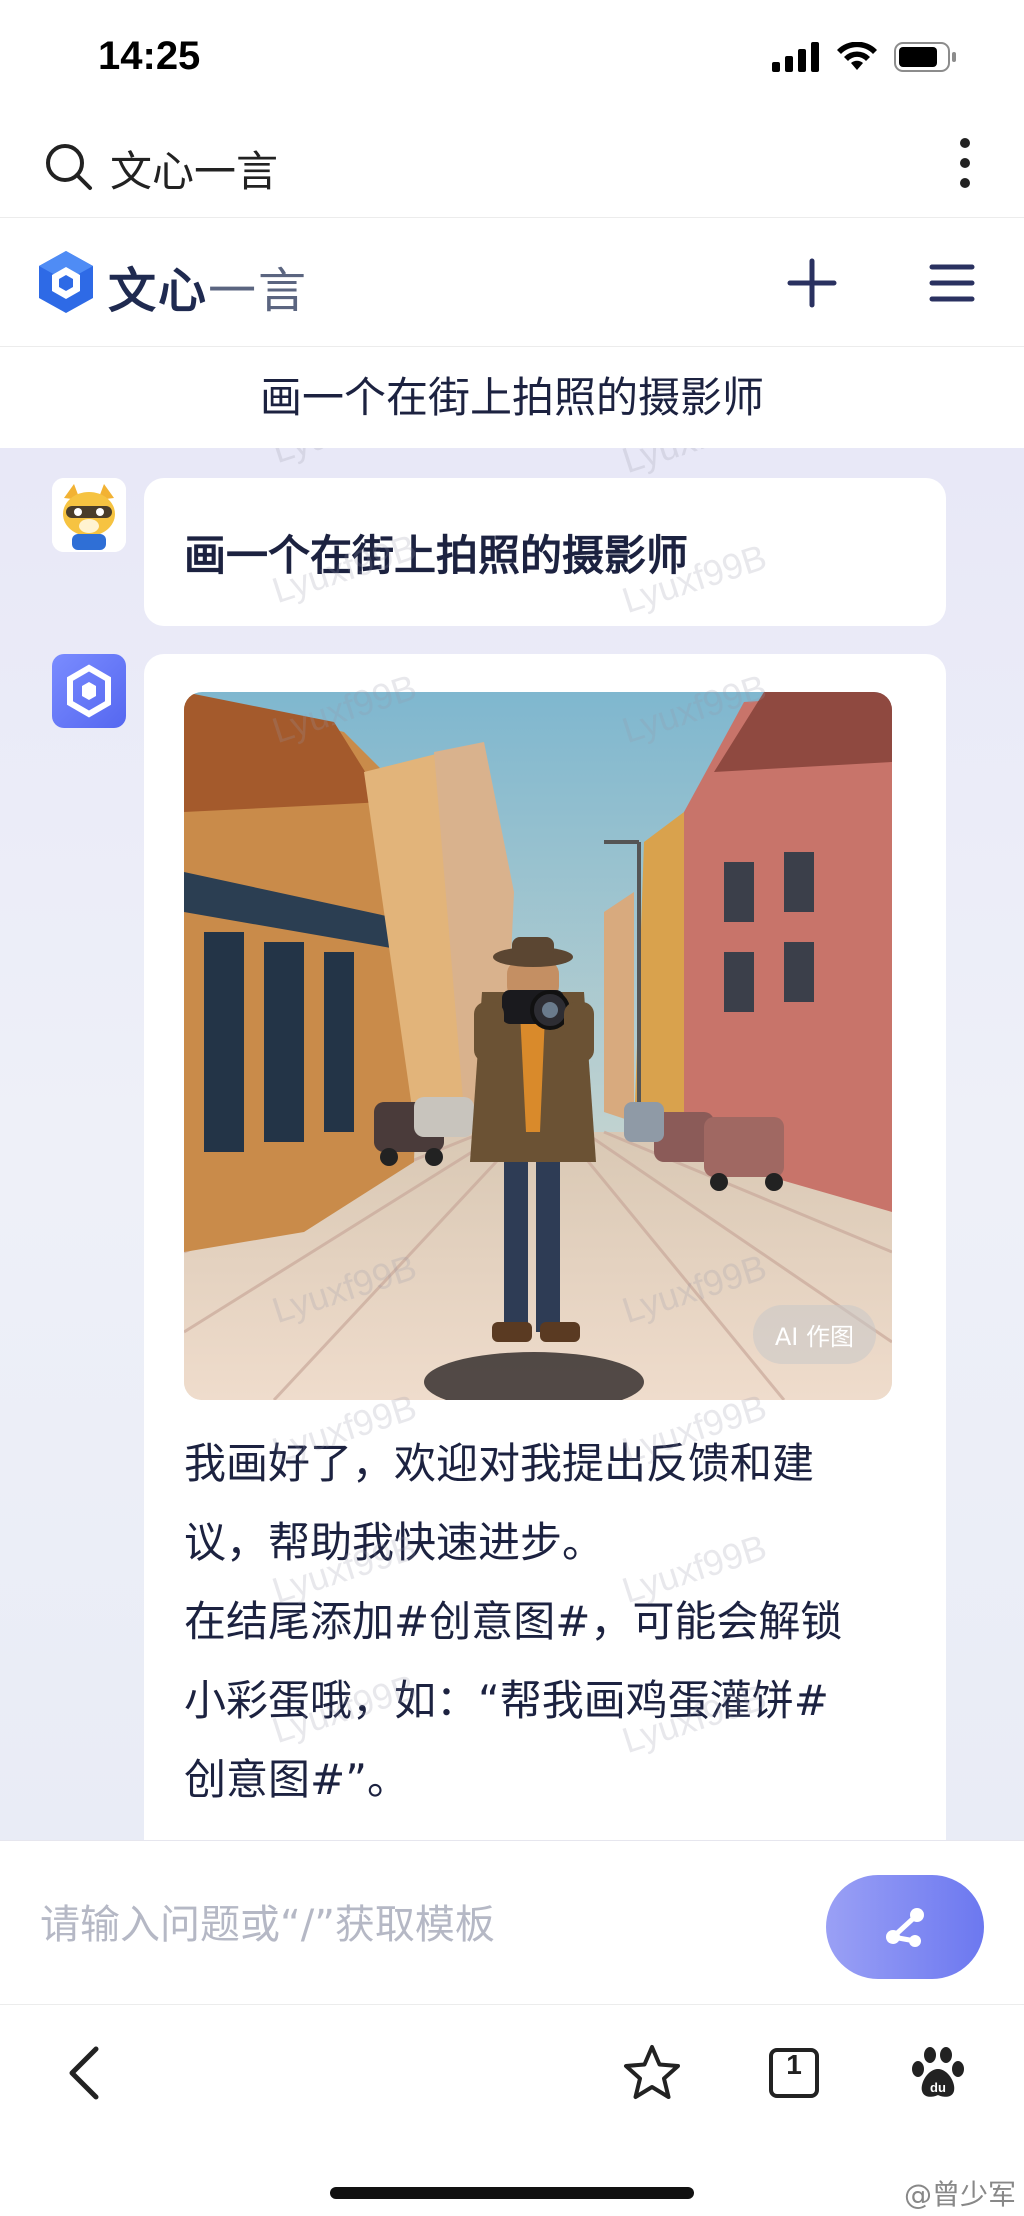 Image resolution: width=1024 pixels, height=2216 pixels. I want to click on send-icon, so click(905, 1927).